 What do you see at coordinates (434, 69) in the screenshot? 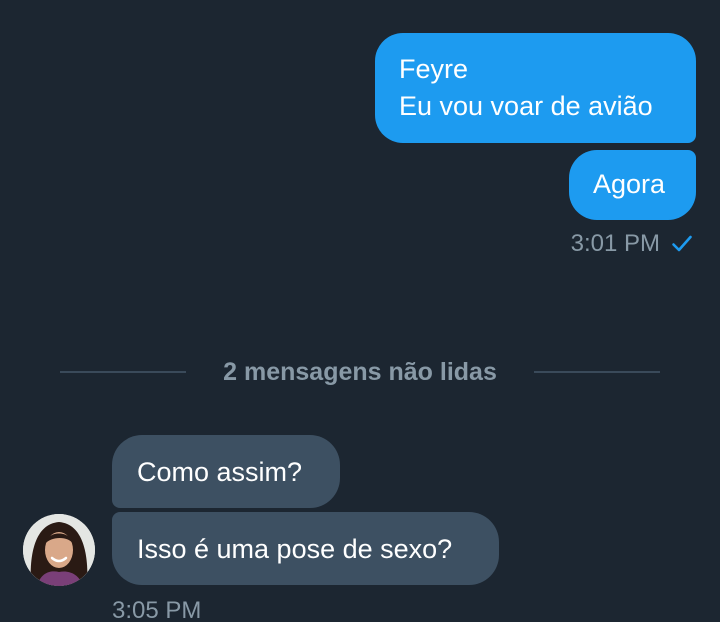
I see `message-line: Feyre` at bounding box center [434, 69].